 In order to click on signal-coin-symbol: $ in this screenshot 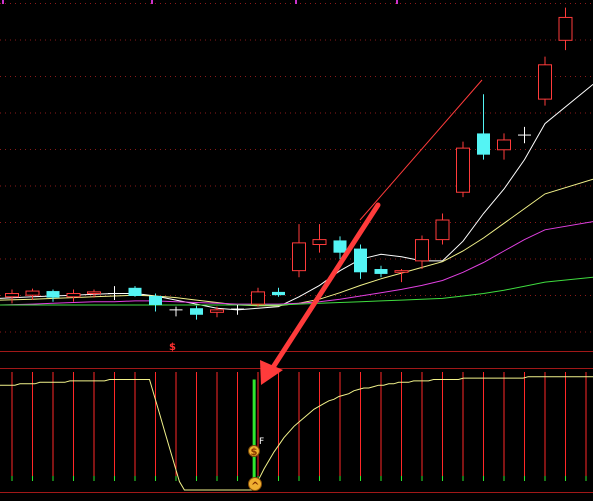, I will do `click(254, 452)`.